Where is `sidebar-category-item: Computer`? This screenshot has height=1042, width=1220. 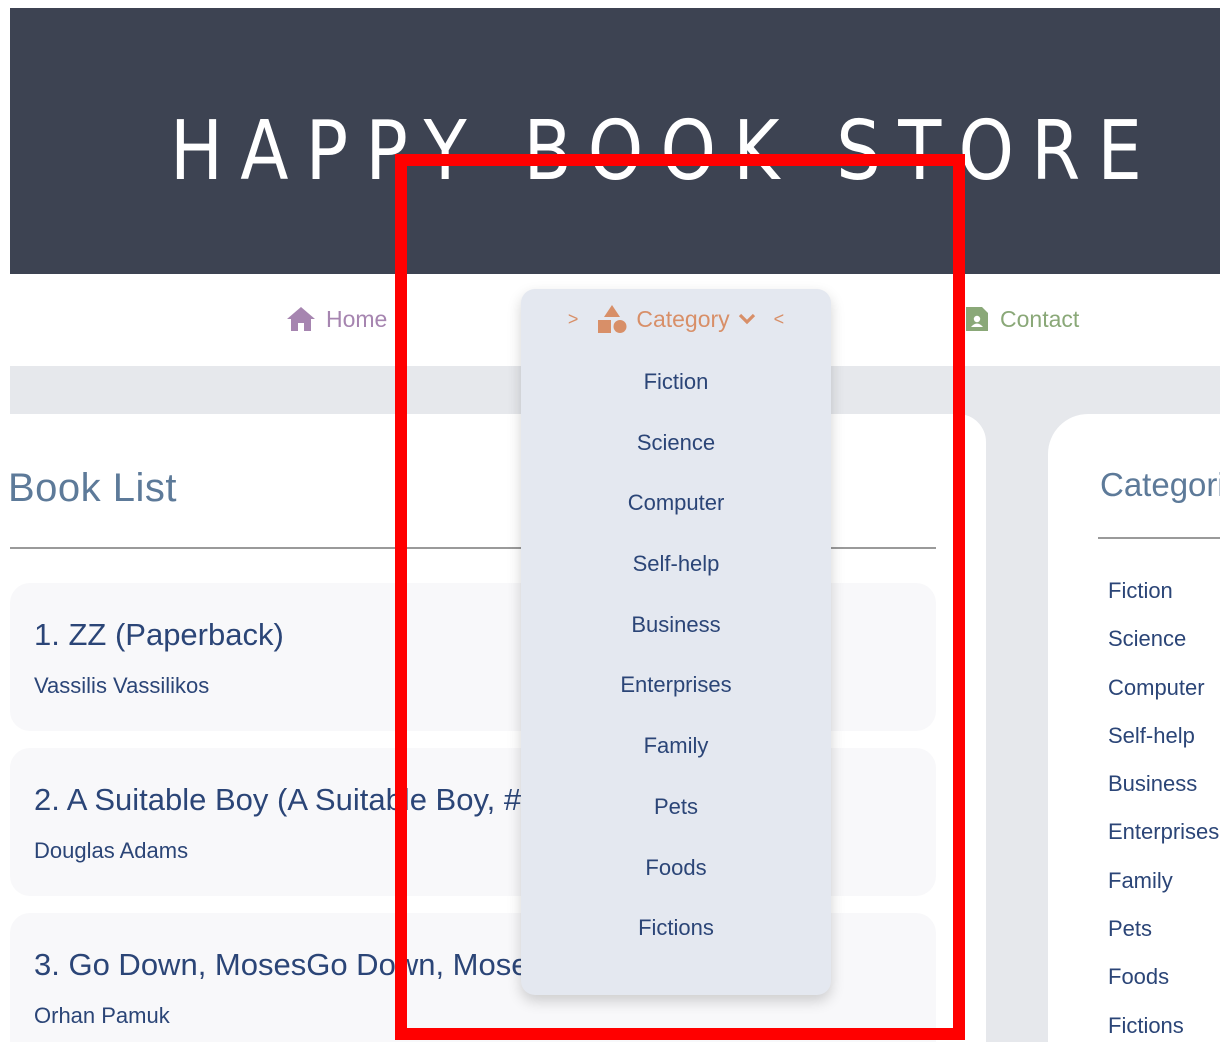 sidebar-category-item: Computer is located at coordinates (1163, 699).